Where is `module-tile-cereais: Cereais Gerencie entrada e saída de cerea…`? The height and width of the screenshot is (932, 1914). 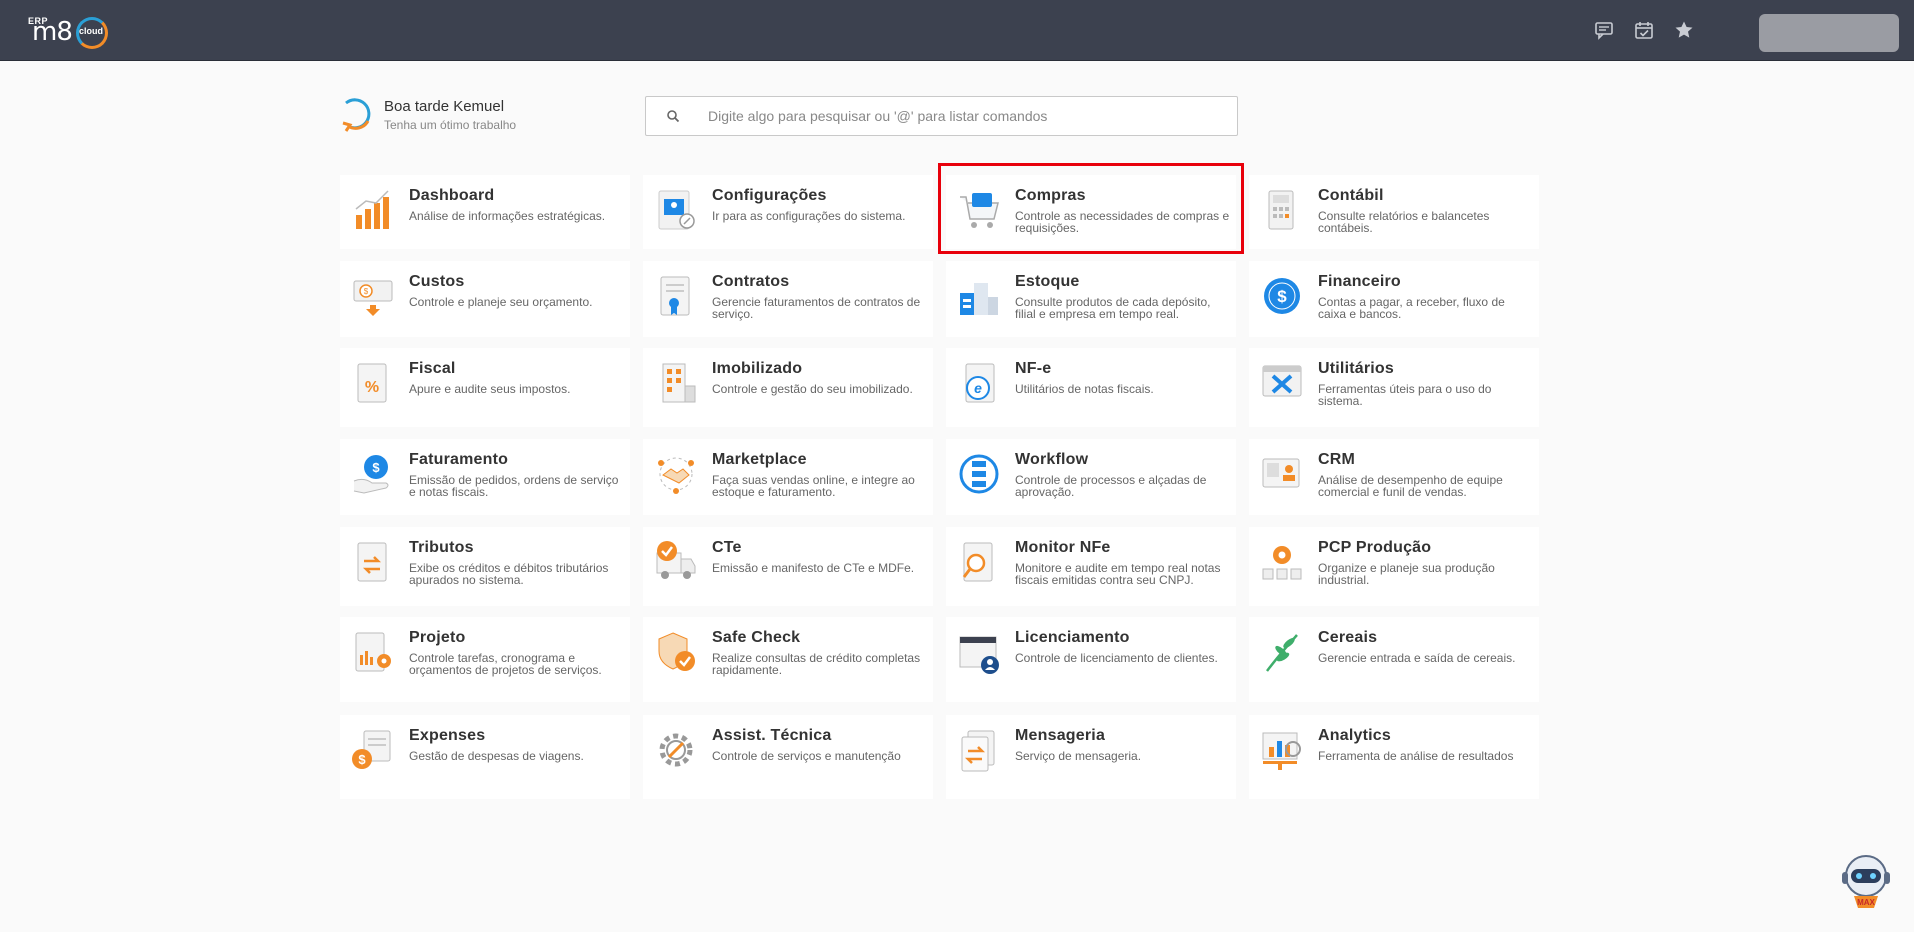
module-tile-cereais: Cereais Gerencie entrada e saída de cerea… is located at coordinates (1394, 659).